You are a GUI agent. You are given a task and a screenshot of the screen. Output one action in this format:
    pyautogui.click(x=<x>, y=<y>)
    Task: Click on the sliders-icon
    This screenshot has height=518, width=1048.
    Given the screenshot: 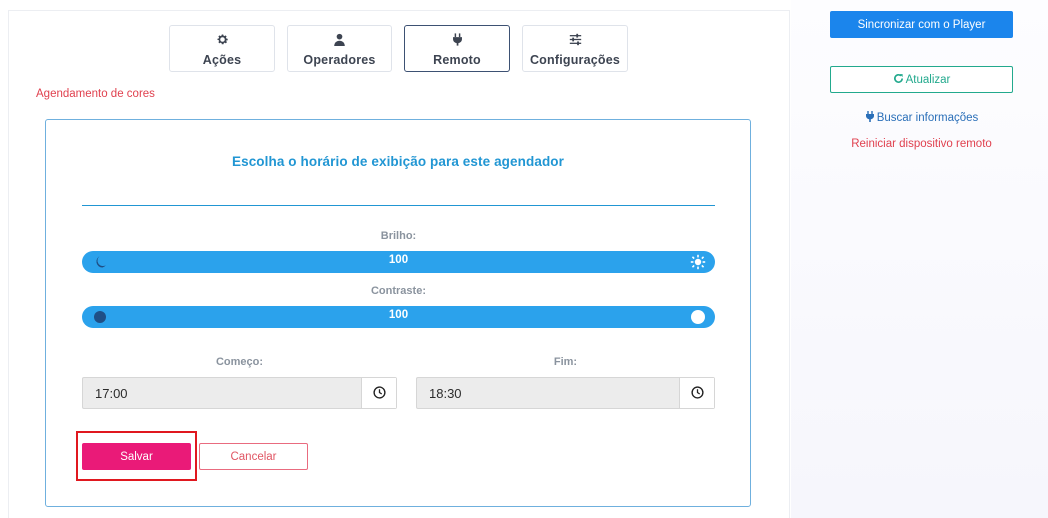 What is the action you would take?
    pyautogui.click(x=575, y=40)
    